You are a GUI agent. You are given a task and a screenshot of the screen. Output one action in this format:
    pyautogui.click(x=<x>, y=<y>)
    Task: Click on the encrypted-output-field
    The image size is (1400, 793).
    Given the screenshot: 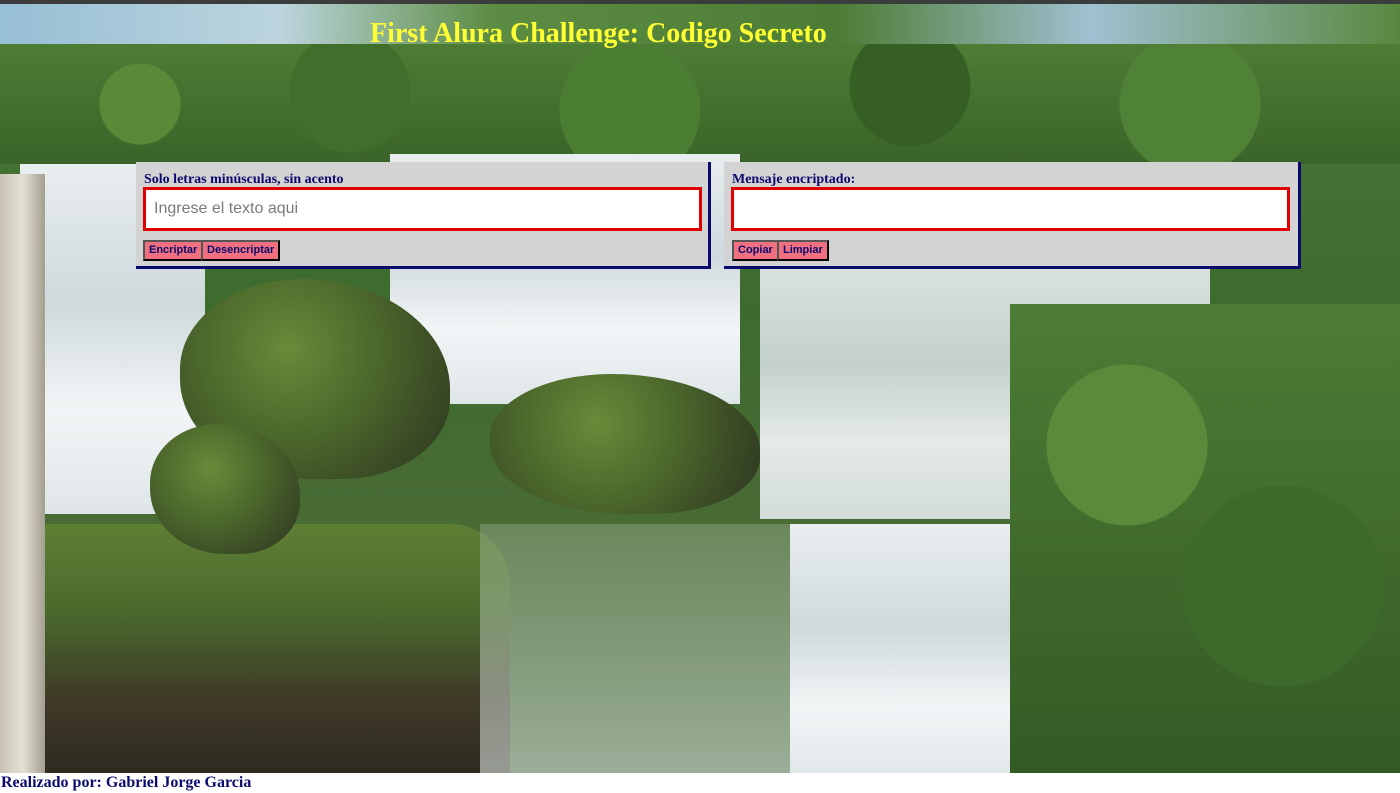 What is the action you would take?
    pyautogui.click(x=1010, y=209)
    